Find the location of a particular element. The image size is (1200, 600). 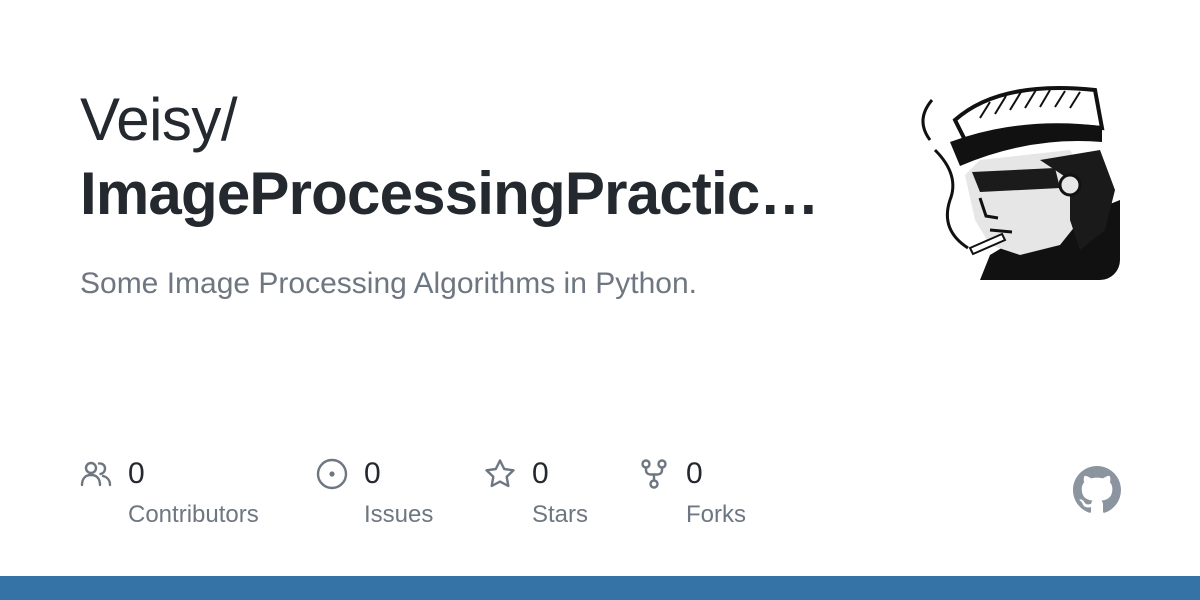

star-icon is located at coordinates (500, 474).